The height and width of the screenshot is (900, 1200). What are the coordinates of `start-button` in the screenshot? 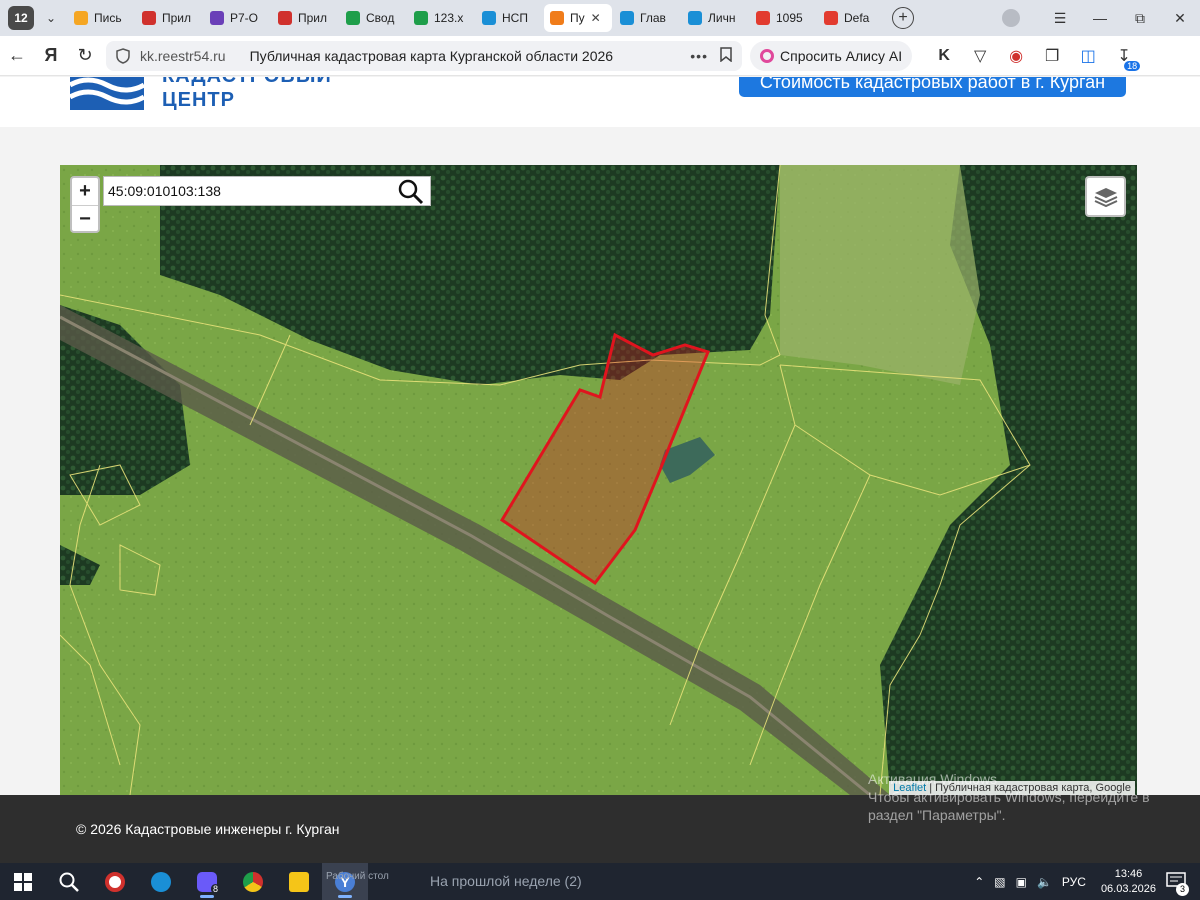 It's located at (23, 881).